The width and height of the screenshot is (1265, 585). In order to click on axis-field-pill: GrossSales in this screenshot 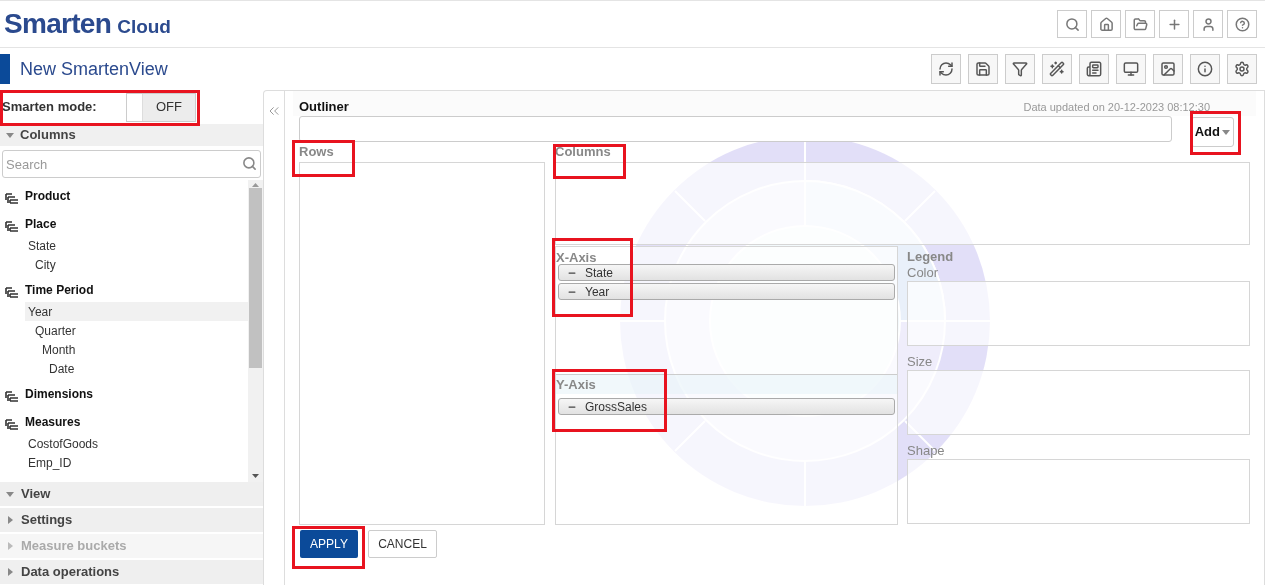, I will do `click(726, 406)`.